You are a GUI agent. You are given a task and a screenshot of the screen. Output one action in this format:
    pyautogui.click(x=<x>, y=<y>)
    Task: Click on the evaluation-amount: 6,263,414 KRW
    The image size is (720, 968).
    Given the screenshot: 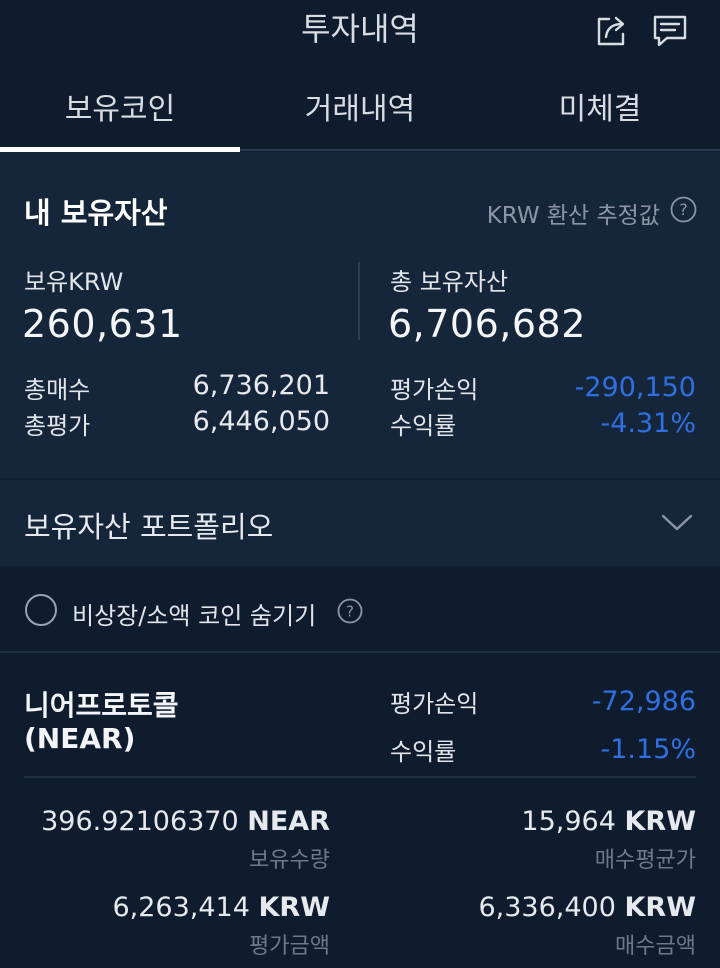 What is the action you would take?
    pyautogui.click(x=221, y=907)
    